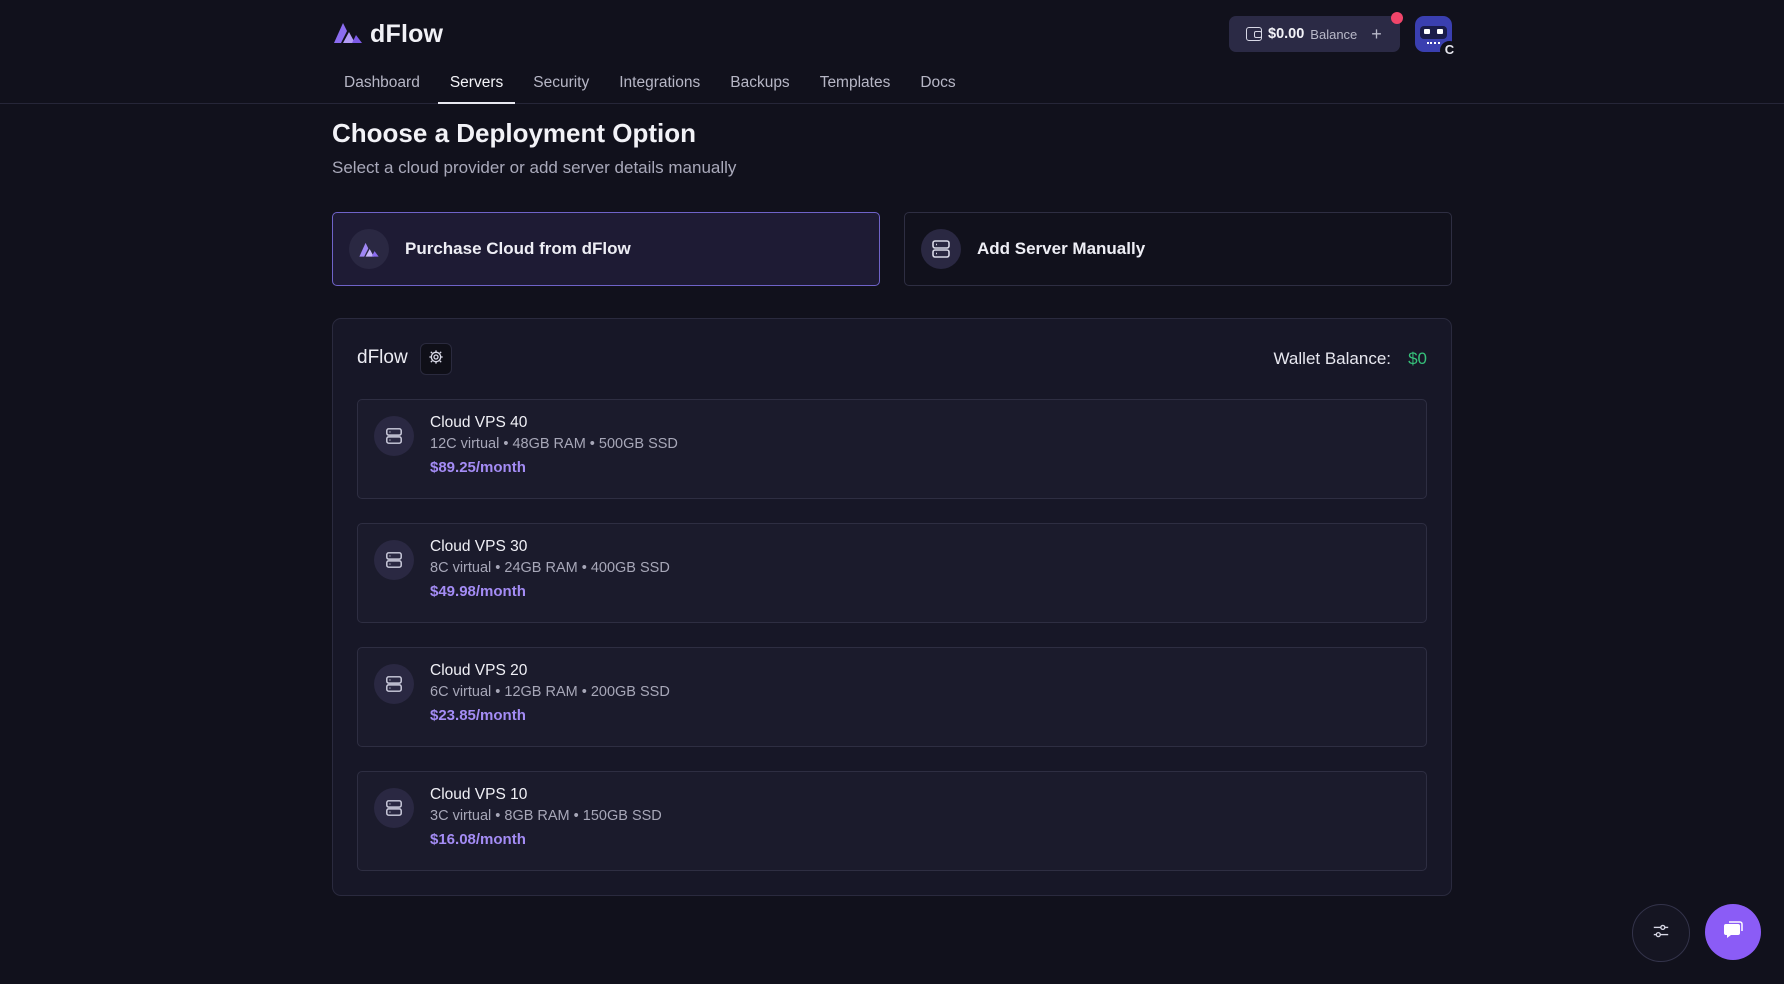 The height and width of the screenshot is (1000, 1784). What do you see at coordinates (1427, 31) in the screenshot?
I see `avatar-eye-left` at bounding box center [1427, 31].